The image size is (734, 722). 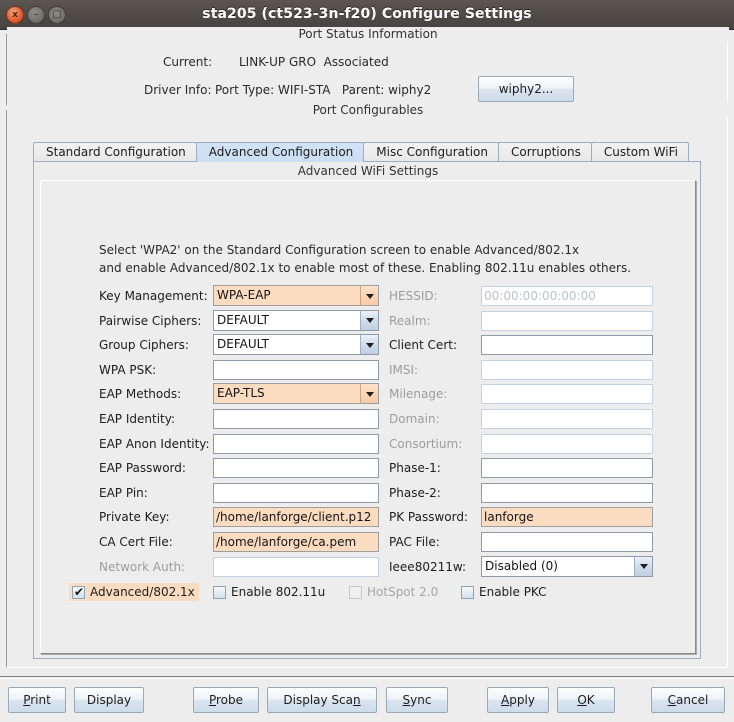 I want to click on phase-1-label: Phase-1:, so click(x=415, y=468).